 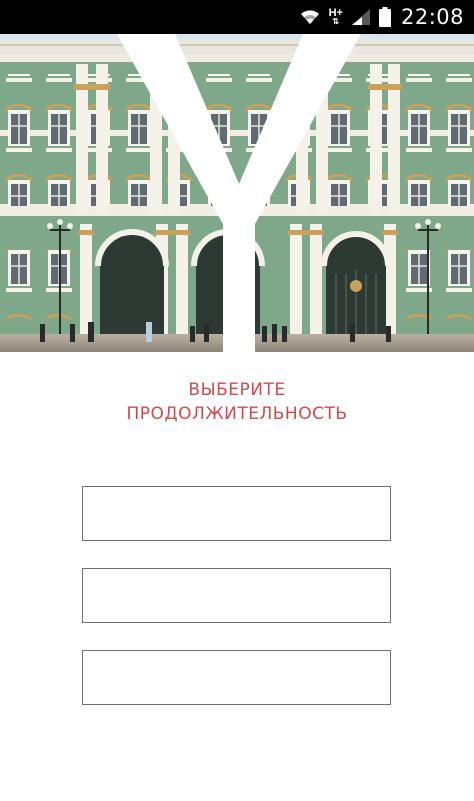 I want to click on status-bar: H+ ⇅ 22:08, so click(x=237, y=17).